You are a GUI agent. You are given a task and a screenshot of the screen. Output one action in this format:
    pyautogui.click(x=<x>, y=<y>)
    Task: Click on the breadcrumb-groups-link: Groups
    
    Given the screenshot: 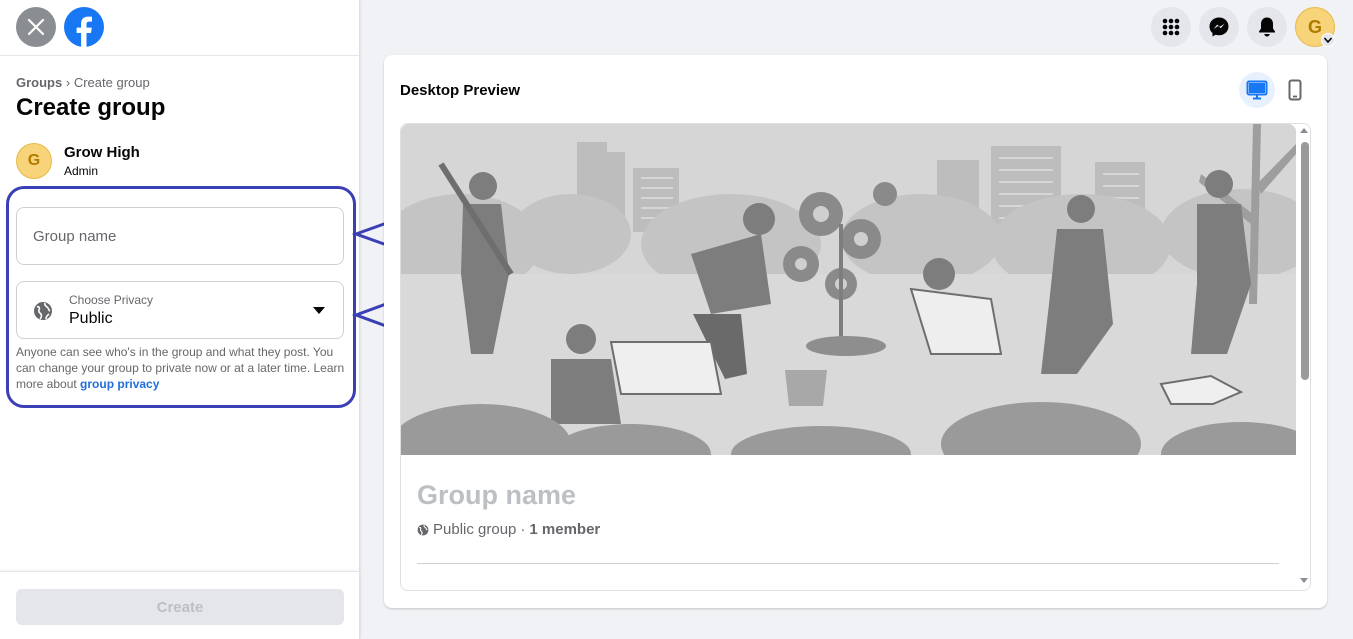 What is the action you would take?
    pyautogui.click(x=39, y=82)
    